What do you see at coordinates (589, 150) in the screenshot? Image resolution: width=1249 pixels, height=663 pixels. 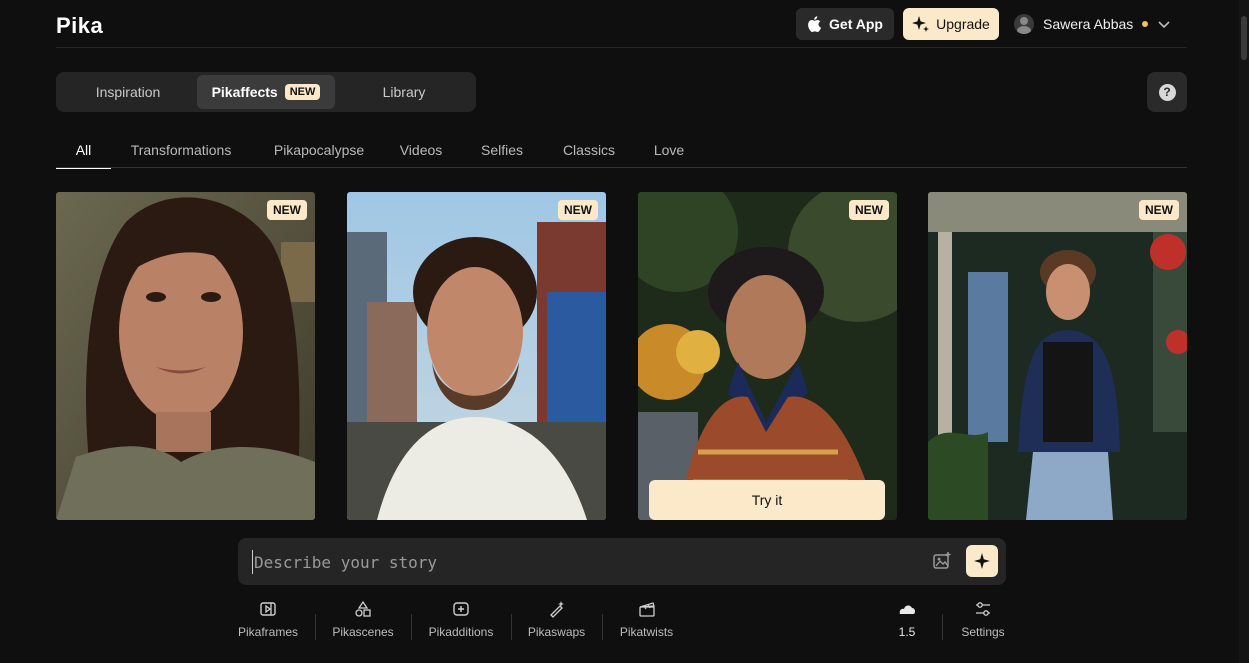 I see `category-tab-classics: Classics` at bounding box center [589, 150].